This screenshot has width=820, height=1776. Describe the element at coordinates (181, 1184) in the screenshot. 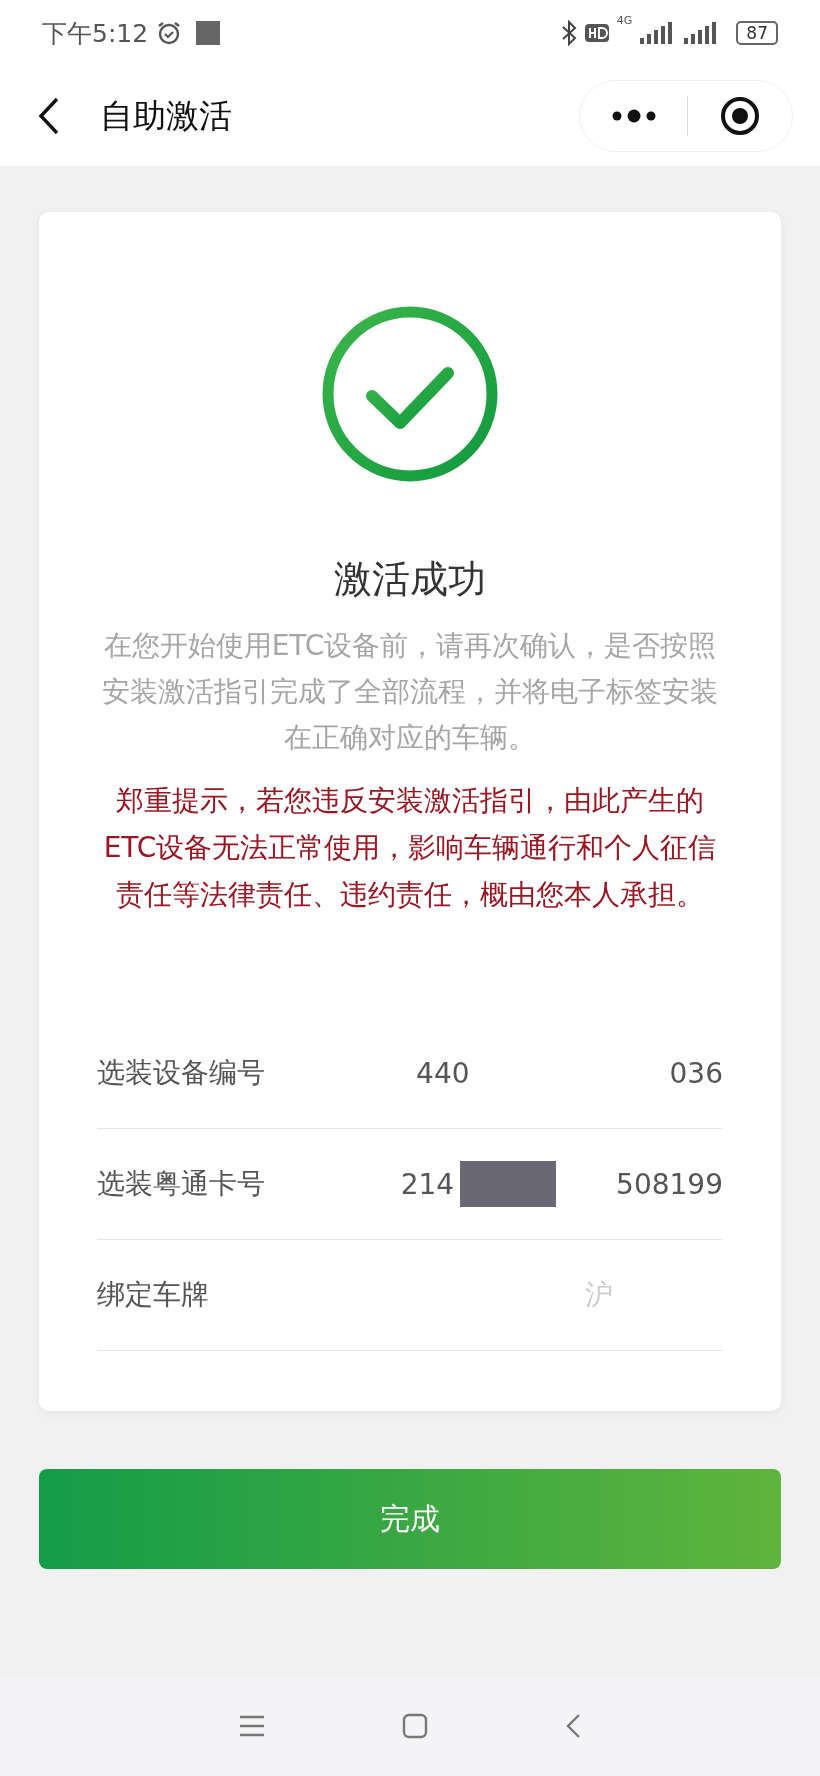

I see `field-label: 选装粤通卡号` at that location.